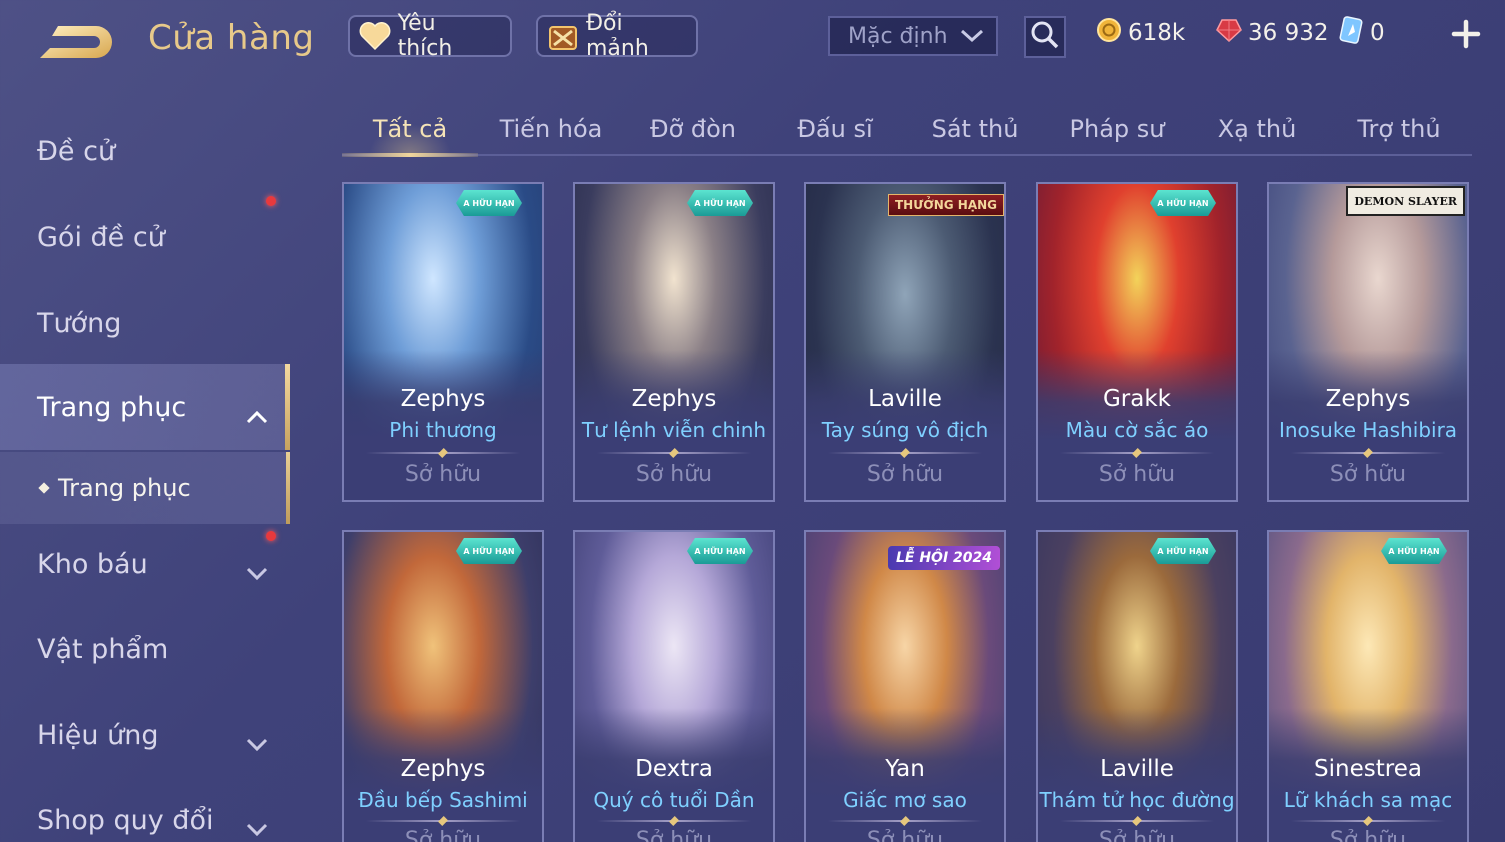 The image size is (1505, 842). I want to click on page-title: Cửa hàng, so click(231, 38).